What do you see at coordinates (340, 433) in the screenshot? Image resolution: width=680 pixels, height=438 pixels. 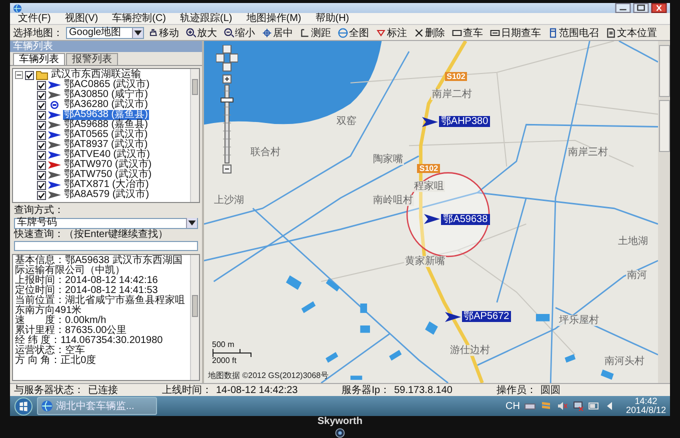 I see `power-button-icon` at bounding box center [340, 433].